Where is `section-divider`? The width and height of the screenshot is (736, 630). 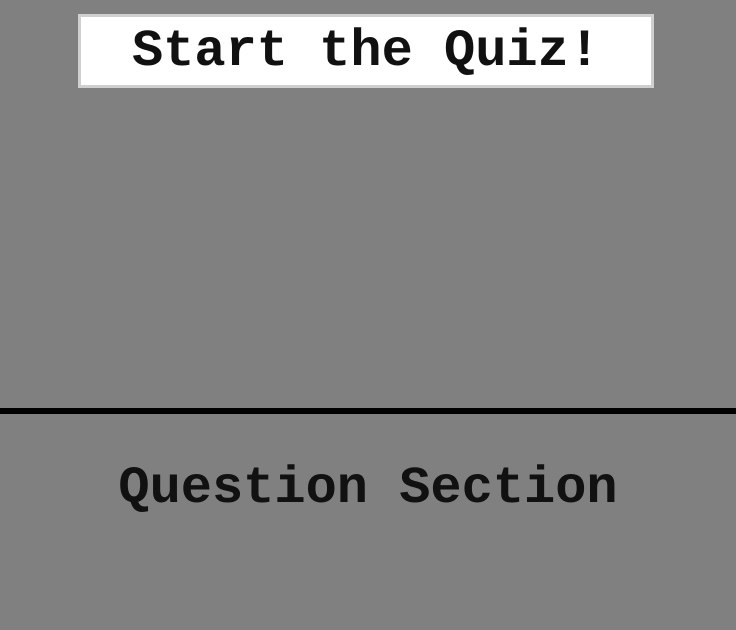 section-divider is located at coordinates (368, 411).